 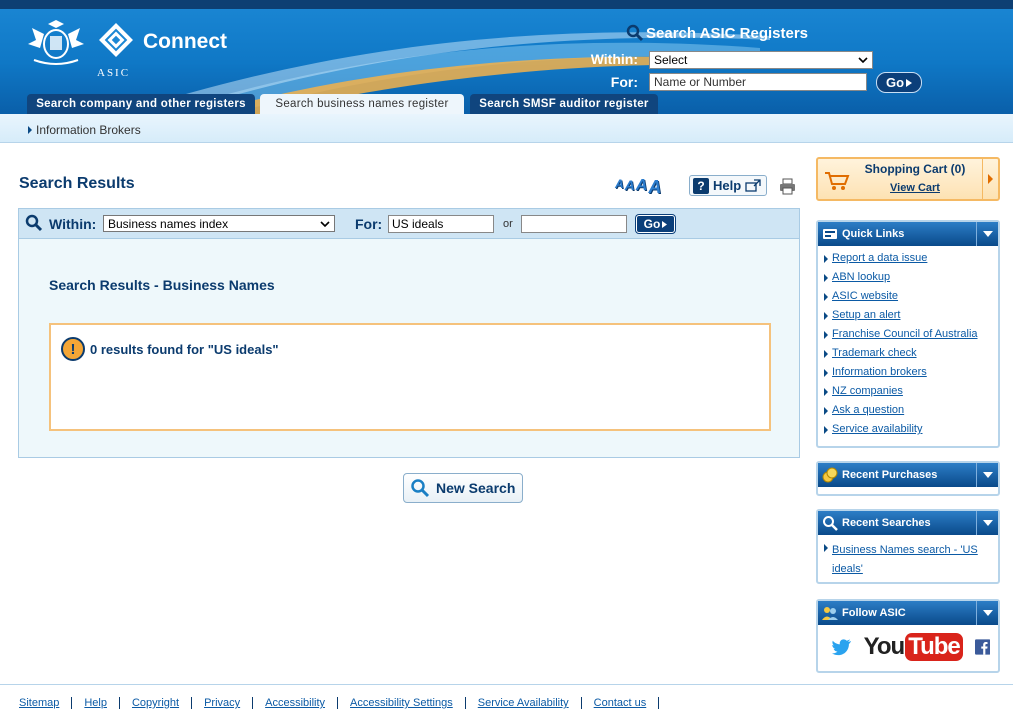 I want to click on results-heading: Search Results - Business Names, so click(x=162, y=285).